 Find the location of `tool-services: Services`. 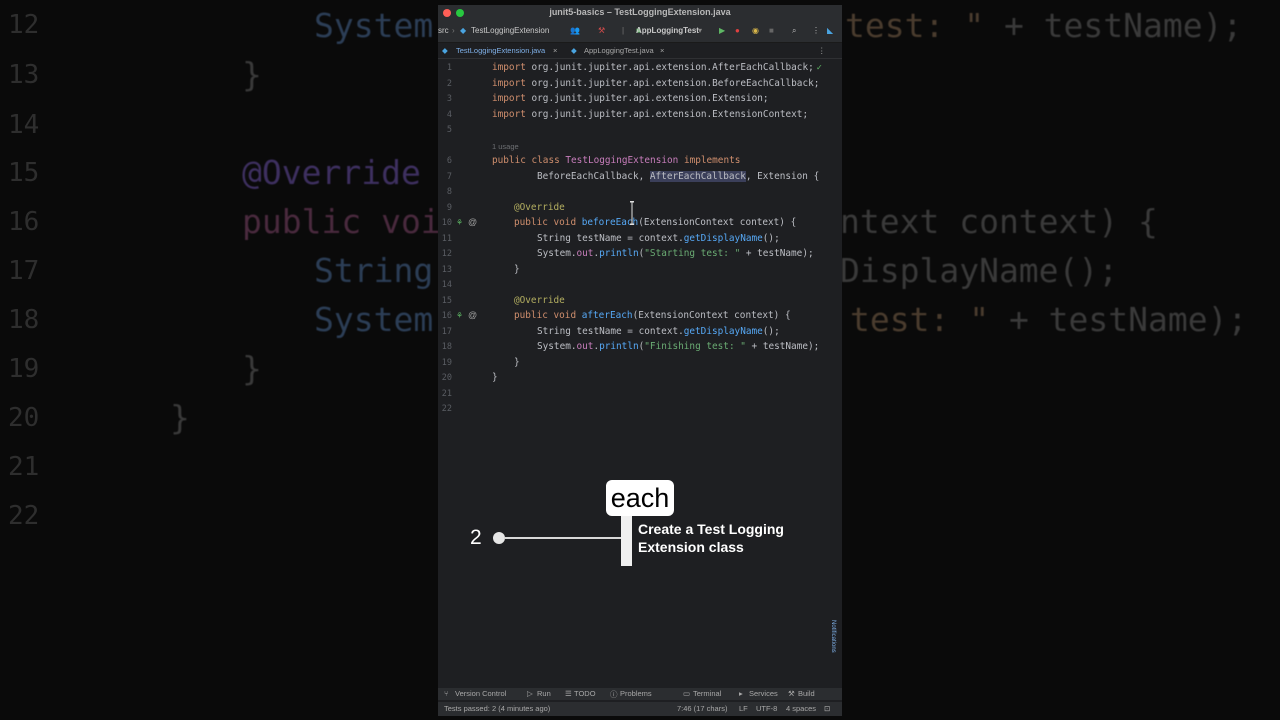

tool-services: Services is located at coordinates (763, 693).